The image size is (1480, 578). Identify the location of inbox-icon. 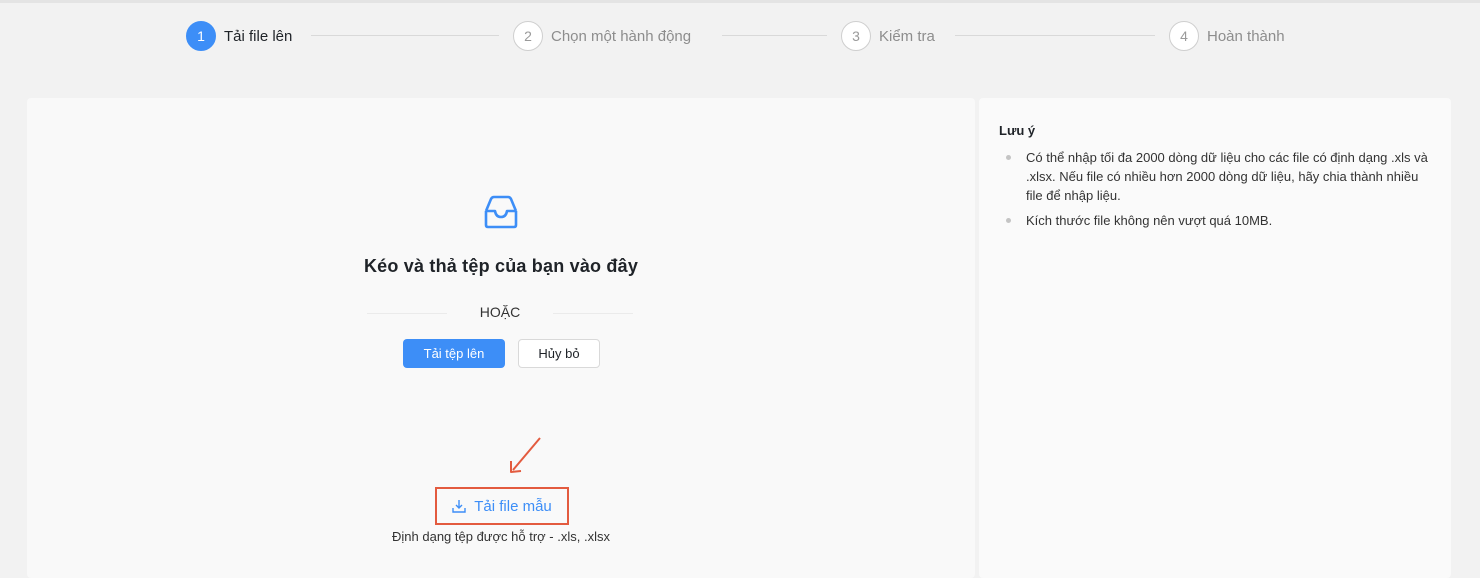
(501, 212).